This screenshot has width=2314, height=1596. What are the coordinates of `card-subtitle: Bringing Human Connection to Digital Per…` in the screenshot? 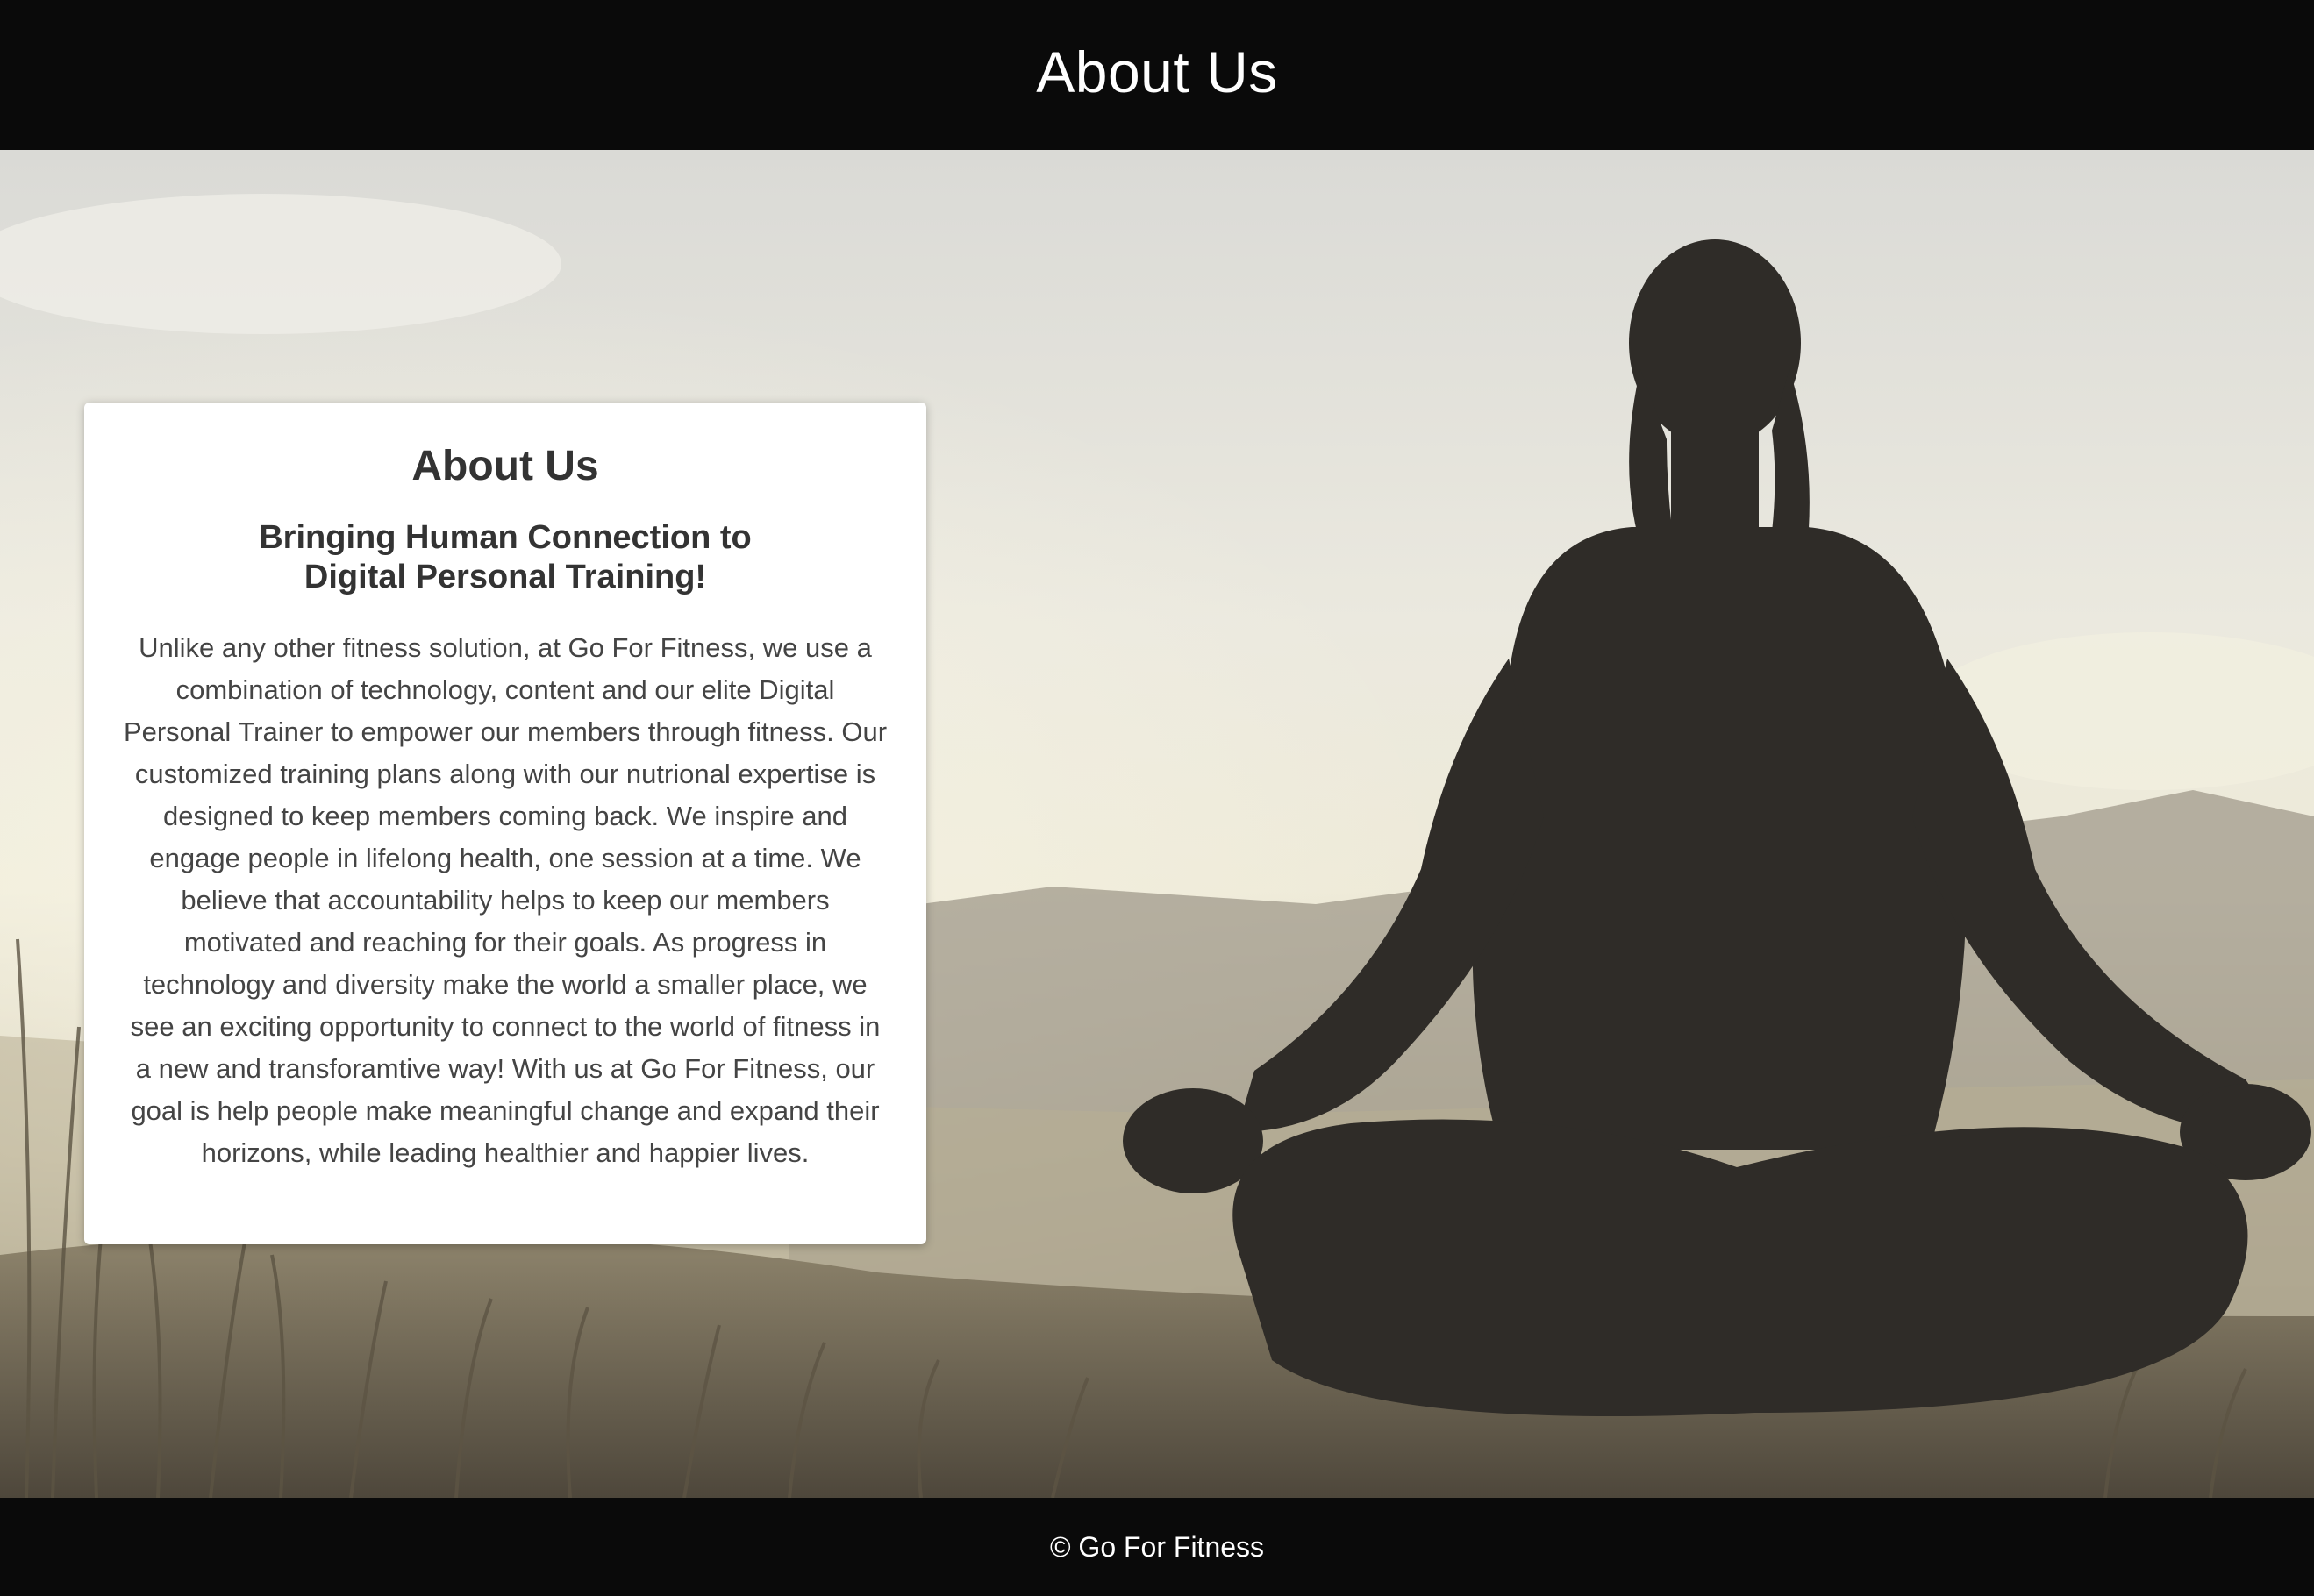 It's located at (505, 557).